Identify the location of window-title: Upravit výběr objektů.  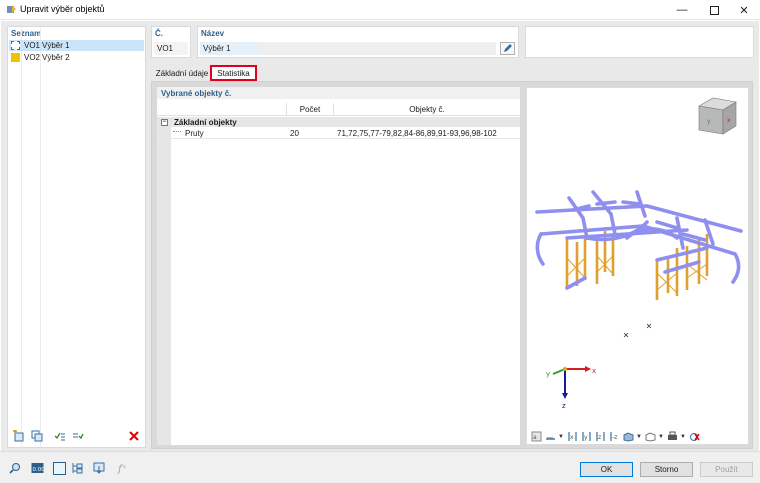
(62, 9).